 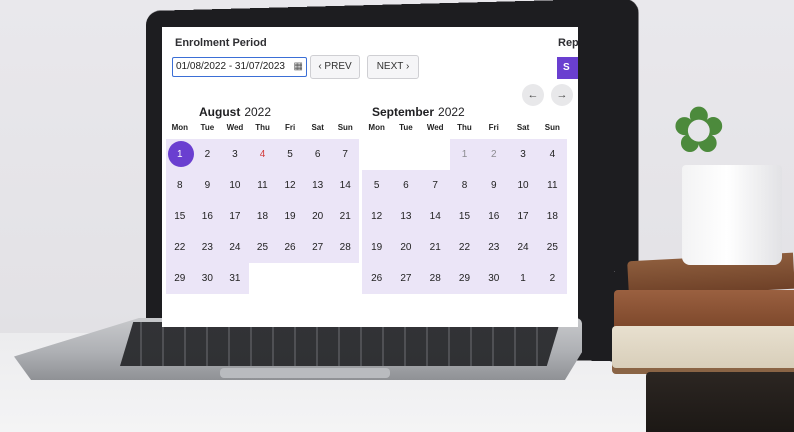 I want to click on date-range-value: 01/08/2022 - 31/07/2023, so click(x=230, y=66).